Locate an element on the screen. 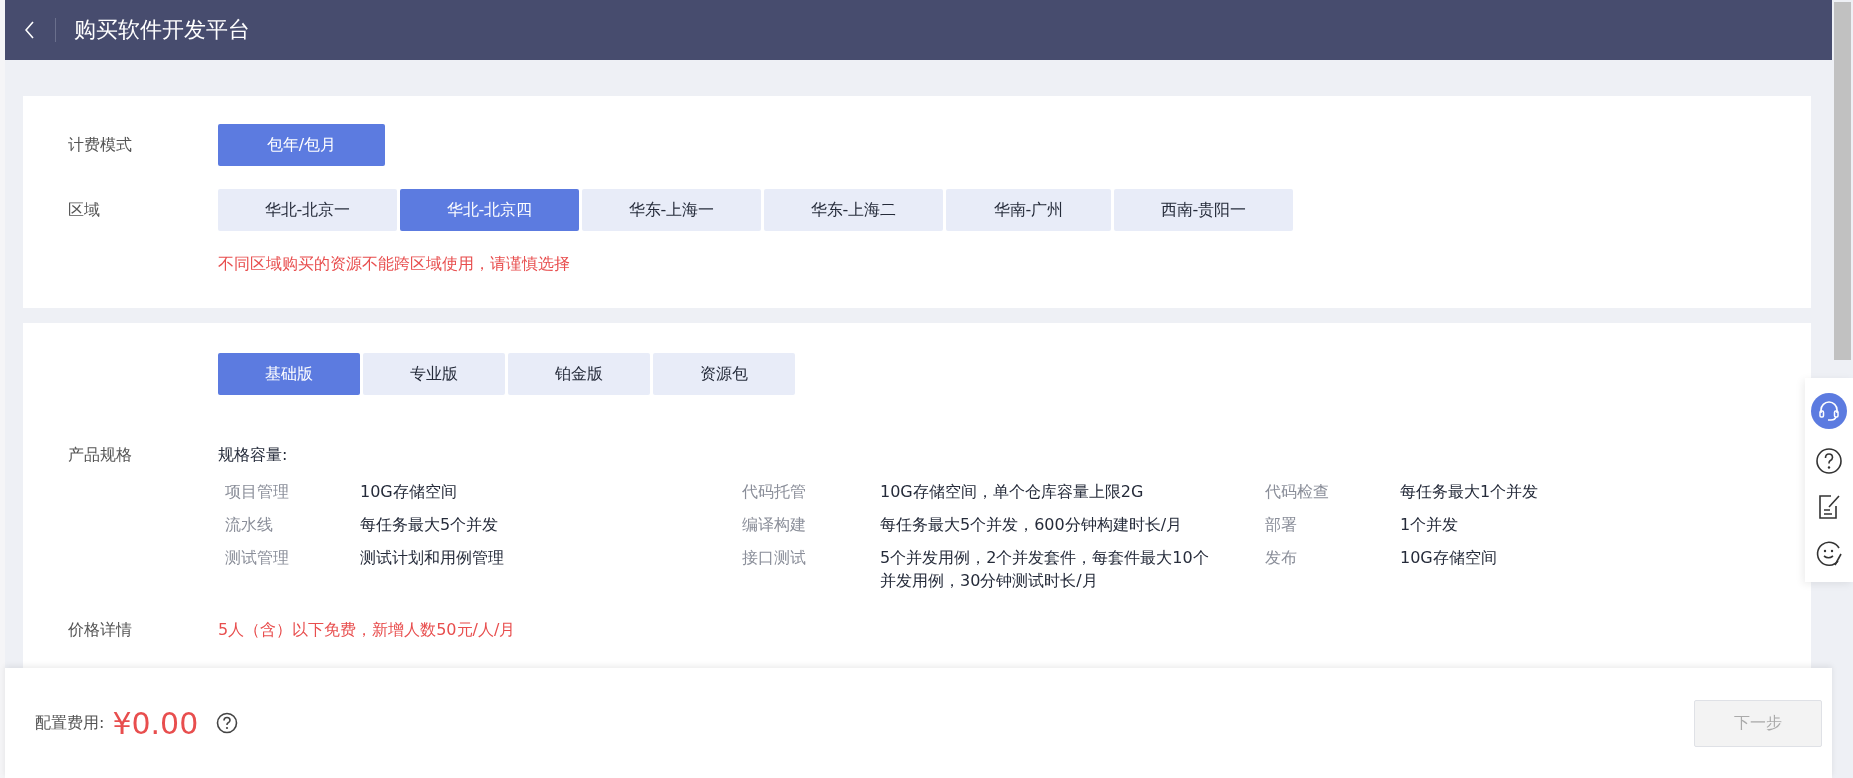 This screenshot has height=778, width=1853. region-option: 西南-贵阳一 is located at coordinates (1203, 210).